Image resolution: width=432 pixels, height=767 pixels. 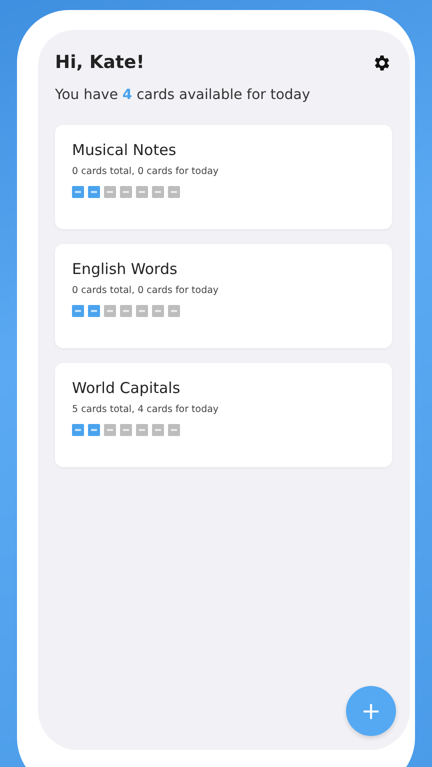 I want to click on deck-title: Musical Notes, so click(x=125, y=150).